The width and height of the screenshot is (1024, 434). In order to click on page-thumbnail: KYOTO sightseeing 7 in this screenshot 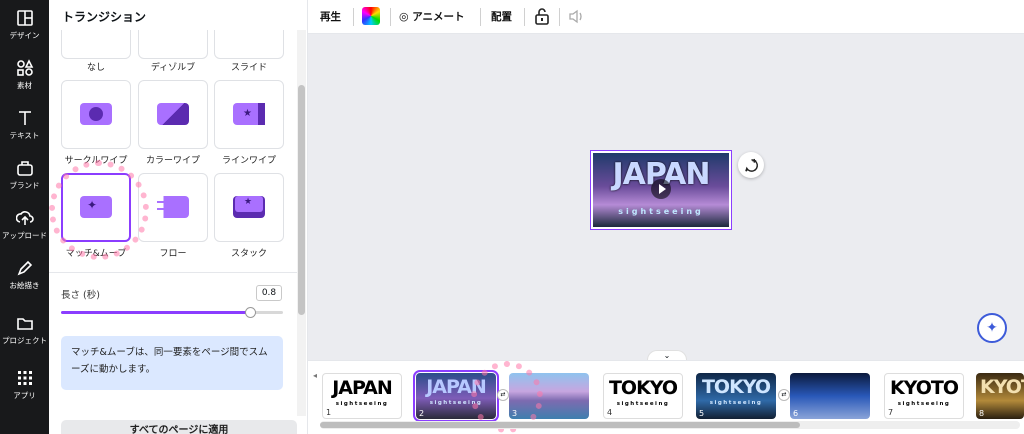, I will do `click(924, 396)`.